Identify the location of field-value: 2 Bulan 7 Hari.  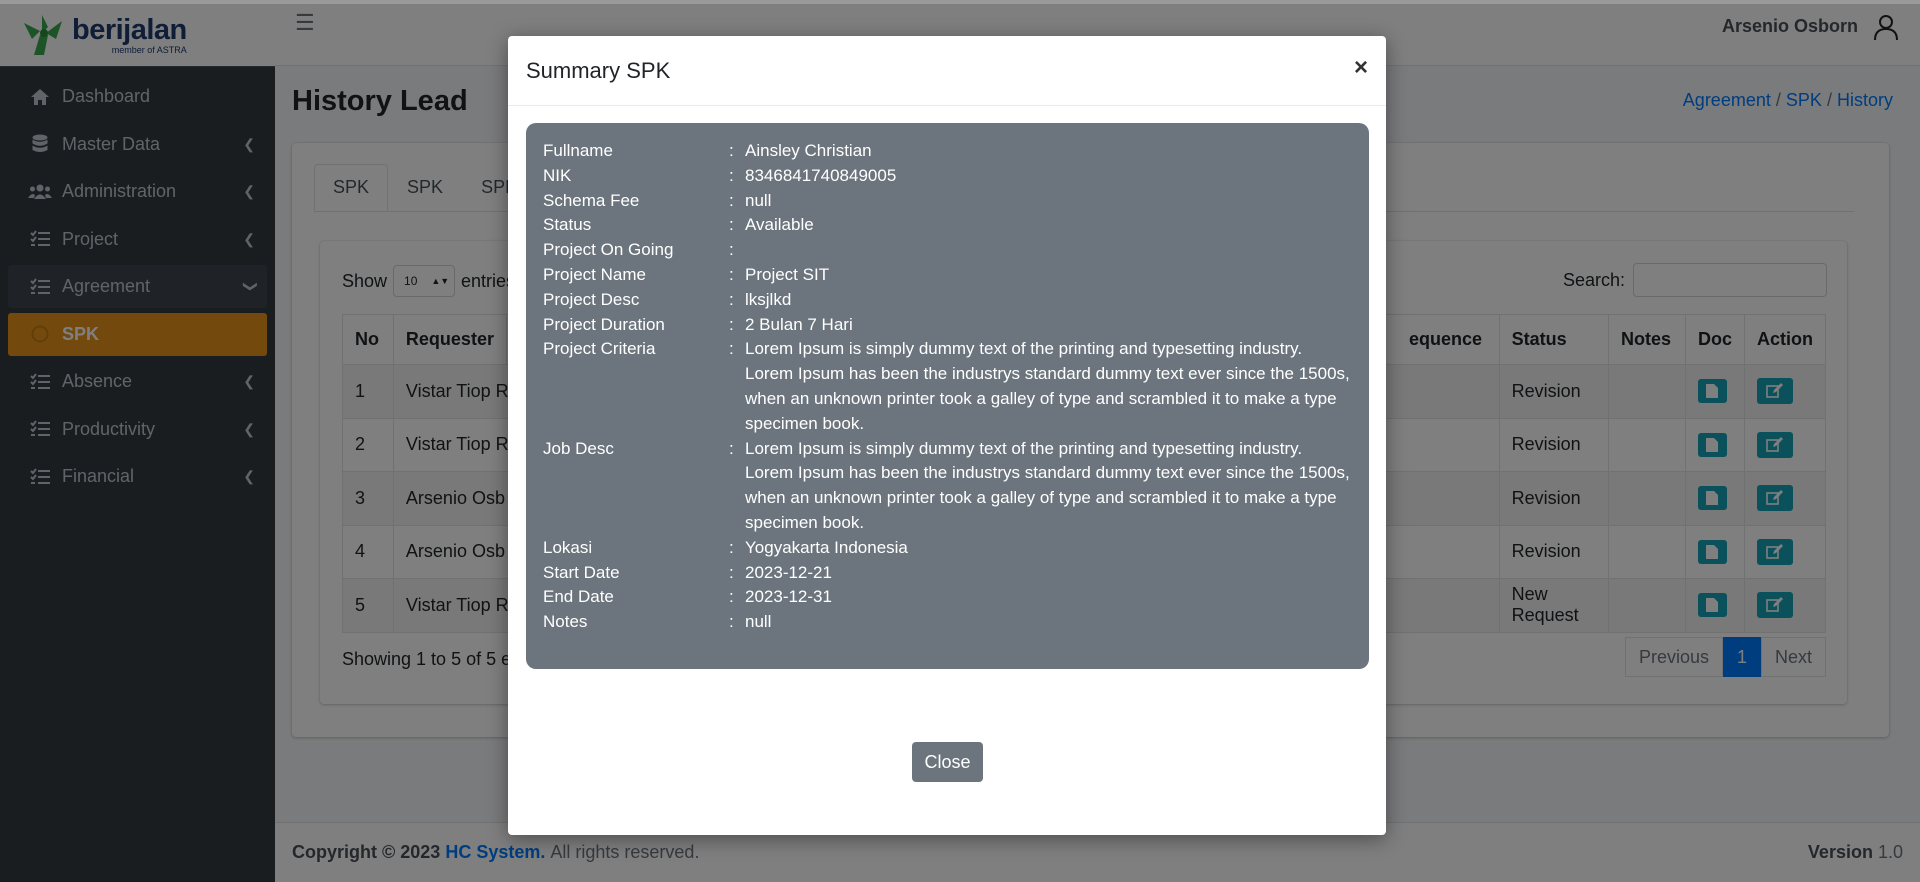
(799, 324).